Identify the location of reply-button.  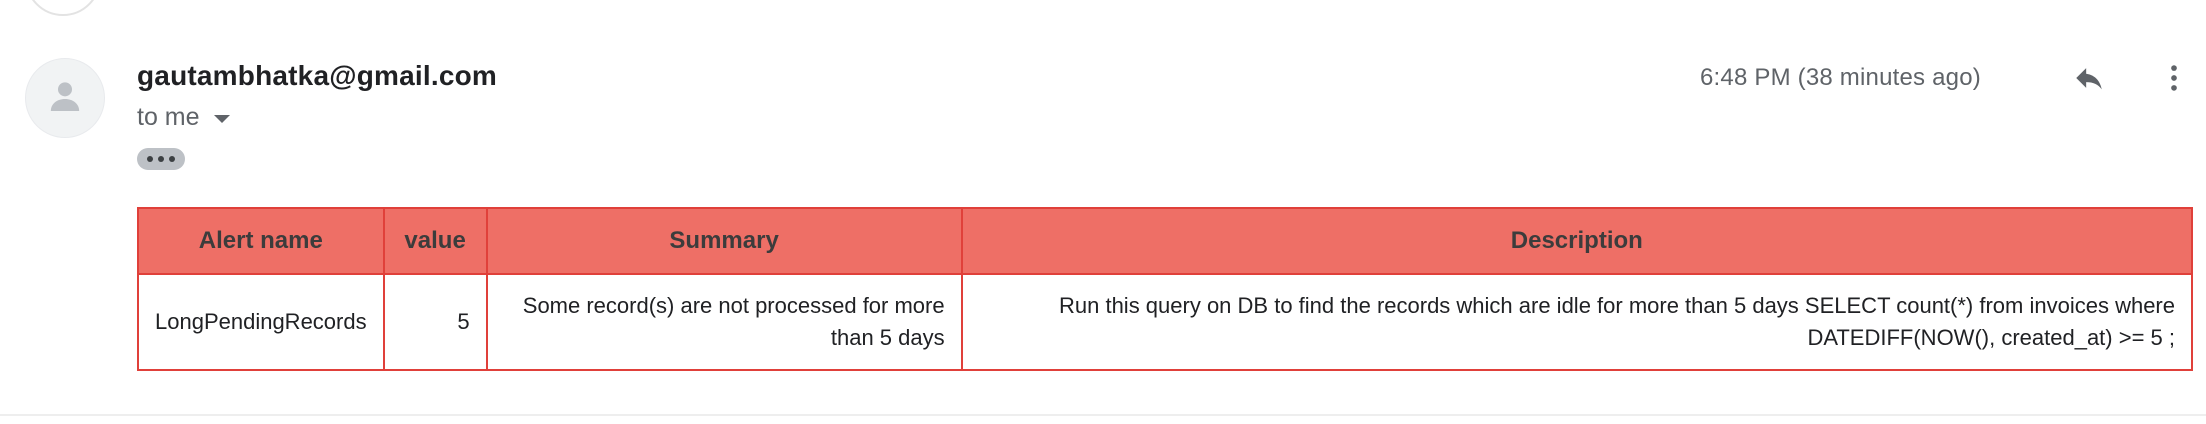
(2089, 80).